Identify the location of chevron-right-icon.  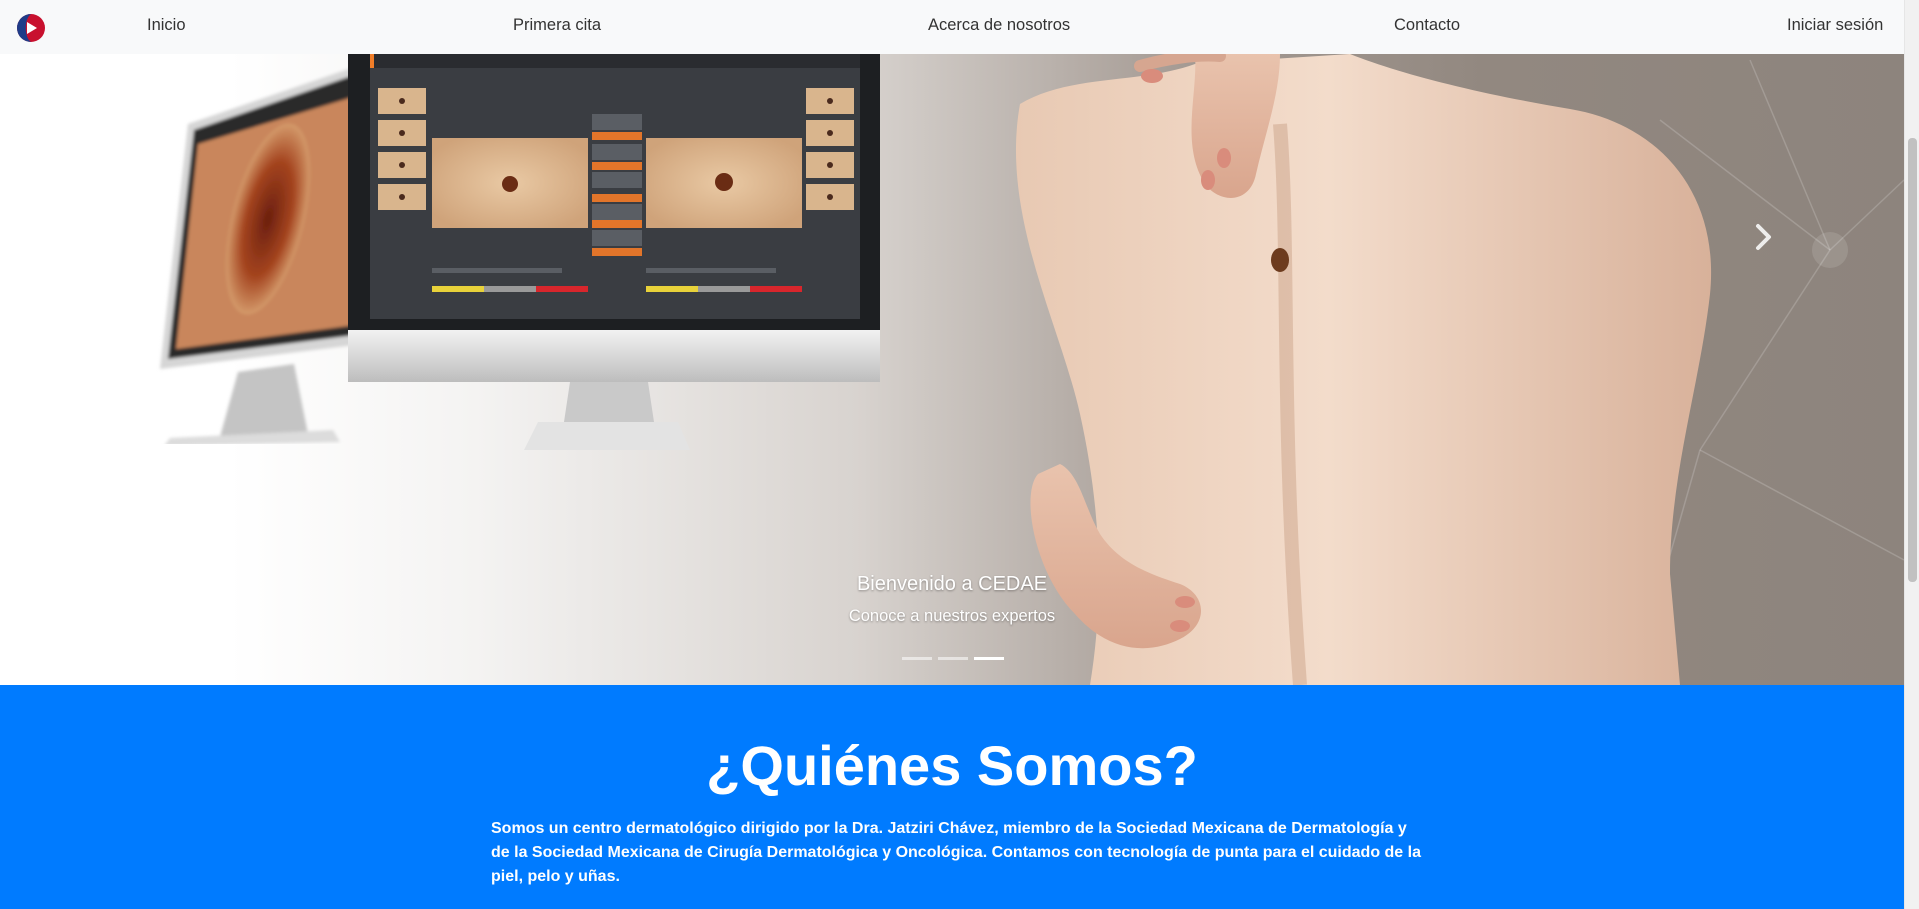
(1764, 237).